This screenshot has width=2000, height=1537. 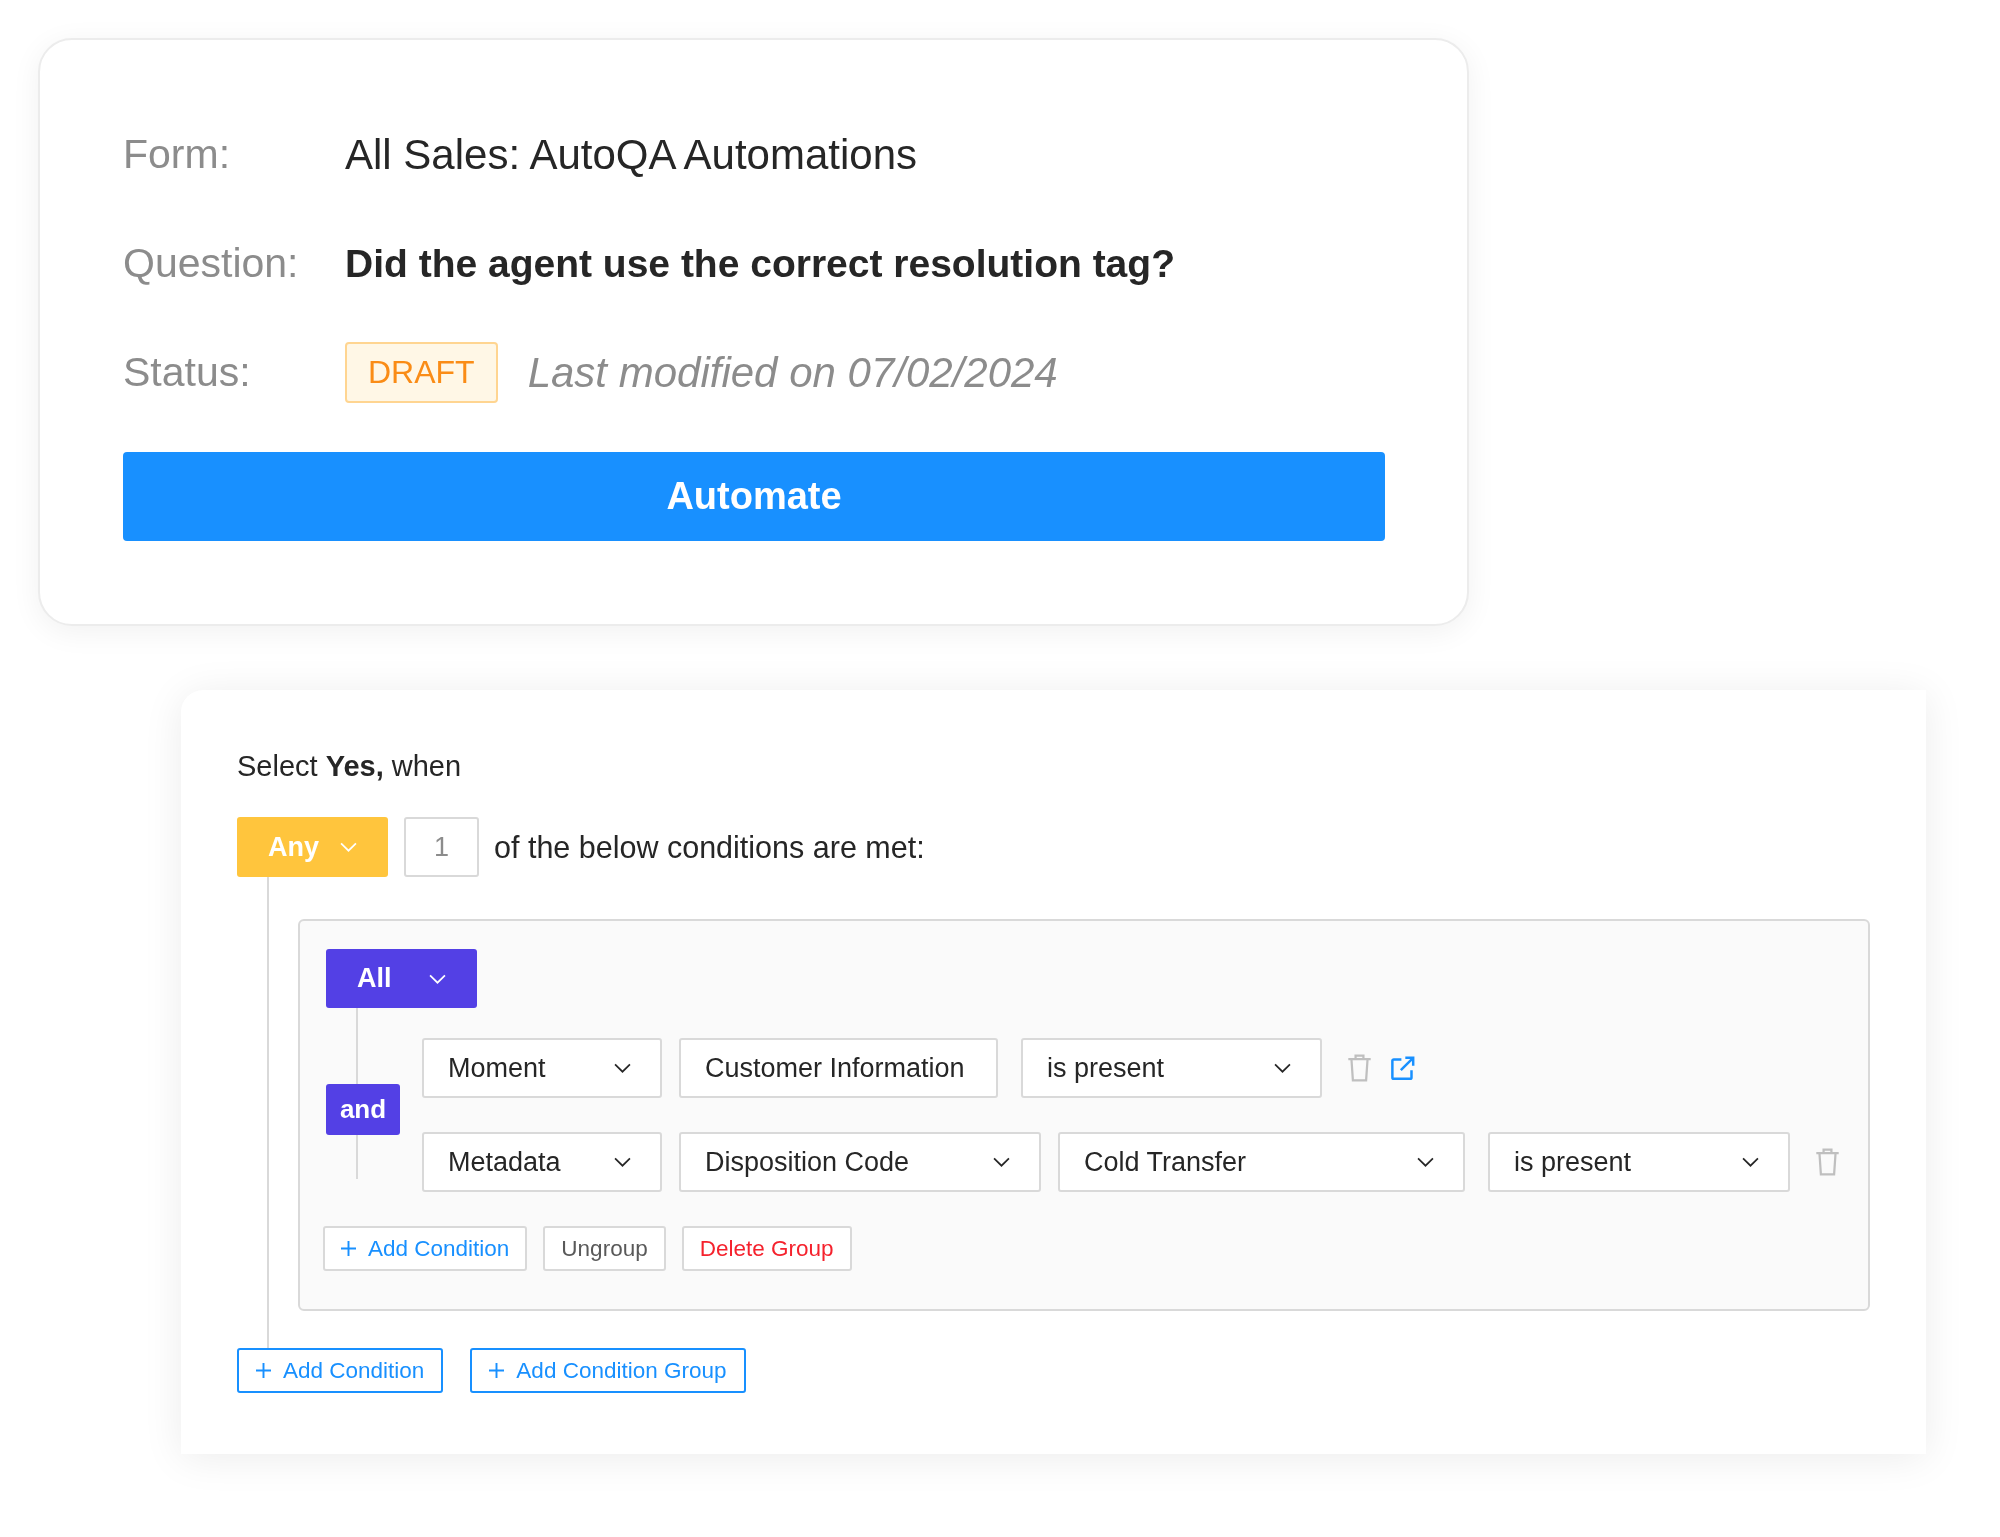 What do you see at coordinates (838, 1068) in the screenshot?
I see `text-field: Customer Information` at bounding box center [838, 1068].